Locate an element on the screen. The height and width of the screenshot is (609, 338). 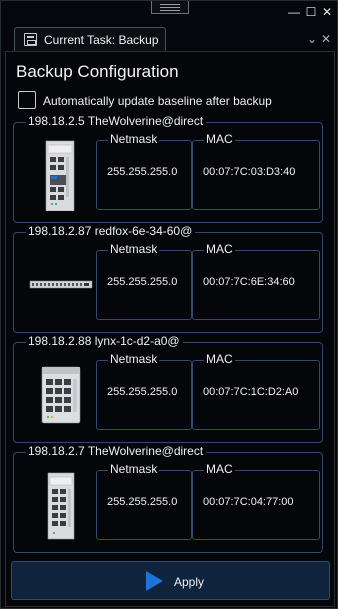
tab-current-task: Current Task: Backup is located at coordinates (90, 39).